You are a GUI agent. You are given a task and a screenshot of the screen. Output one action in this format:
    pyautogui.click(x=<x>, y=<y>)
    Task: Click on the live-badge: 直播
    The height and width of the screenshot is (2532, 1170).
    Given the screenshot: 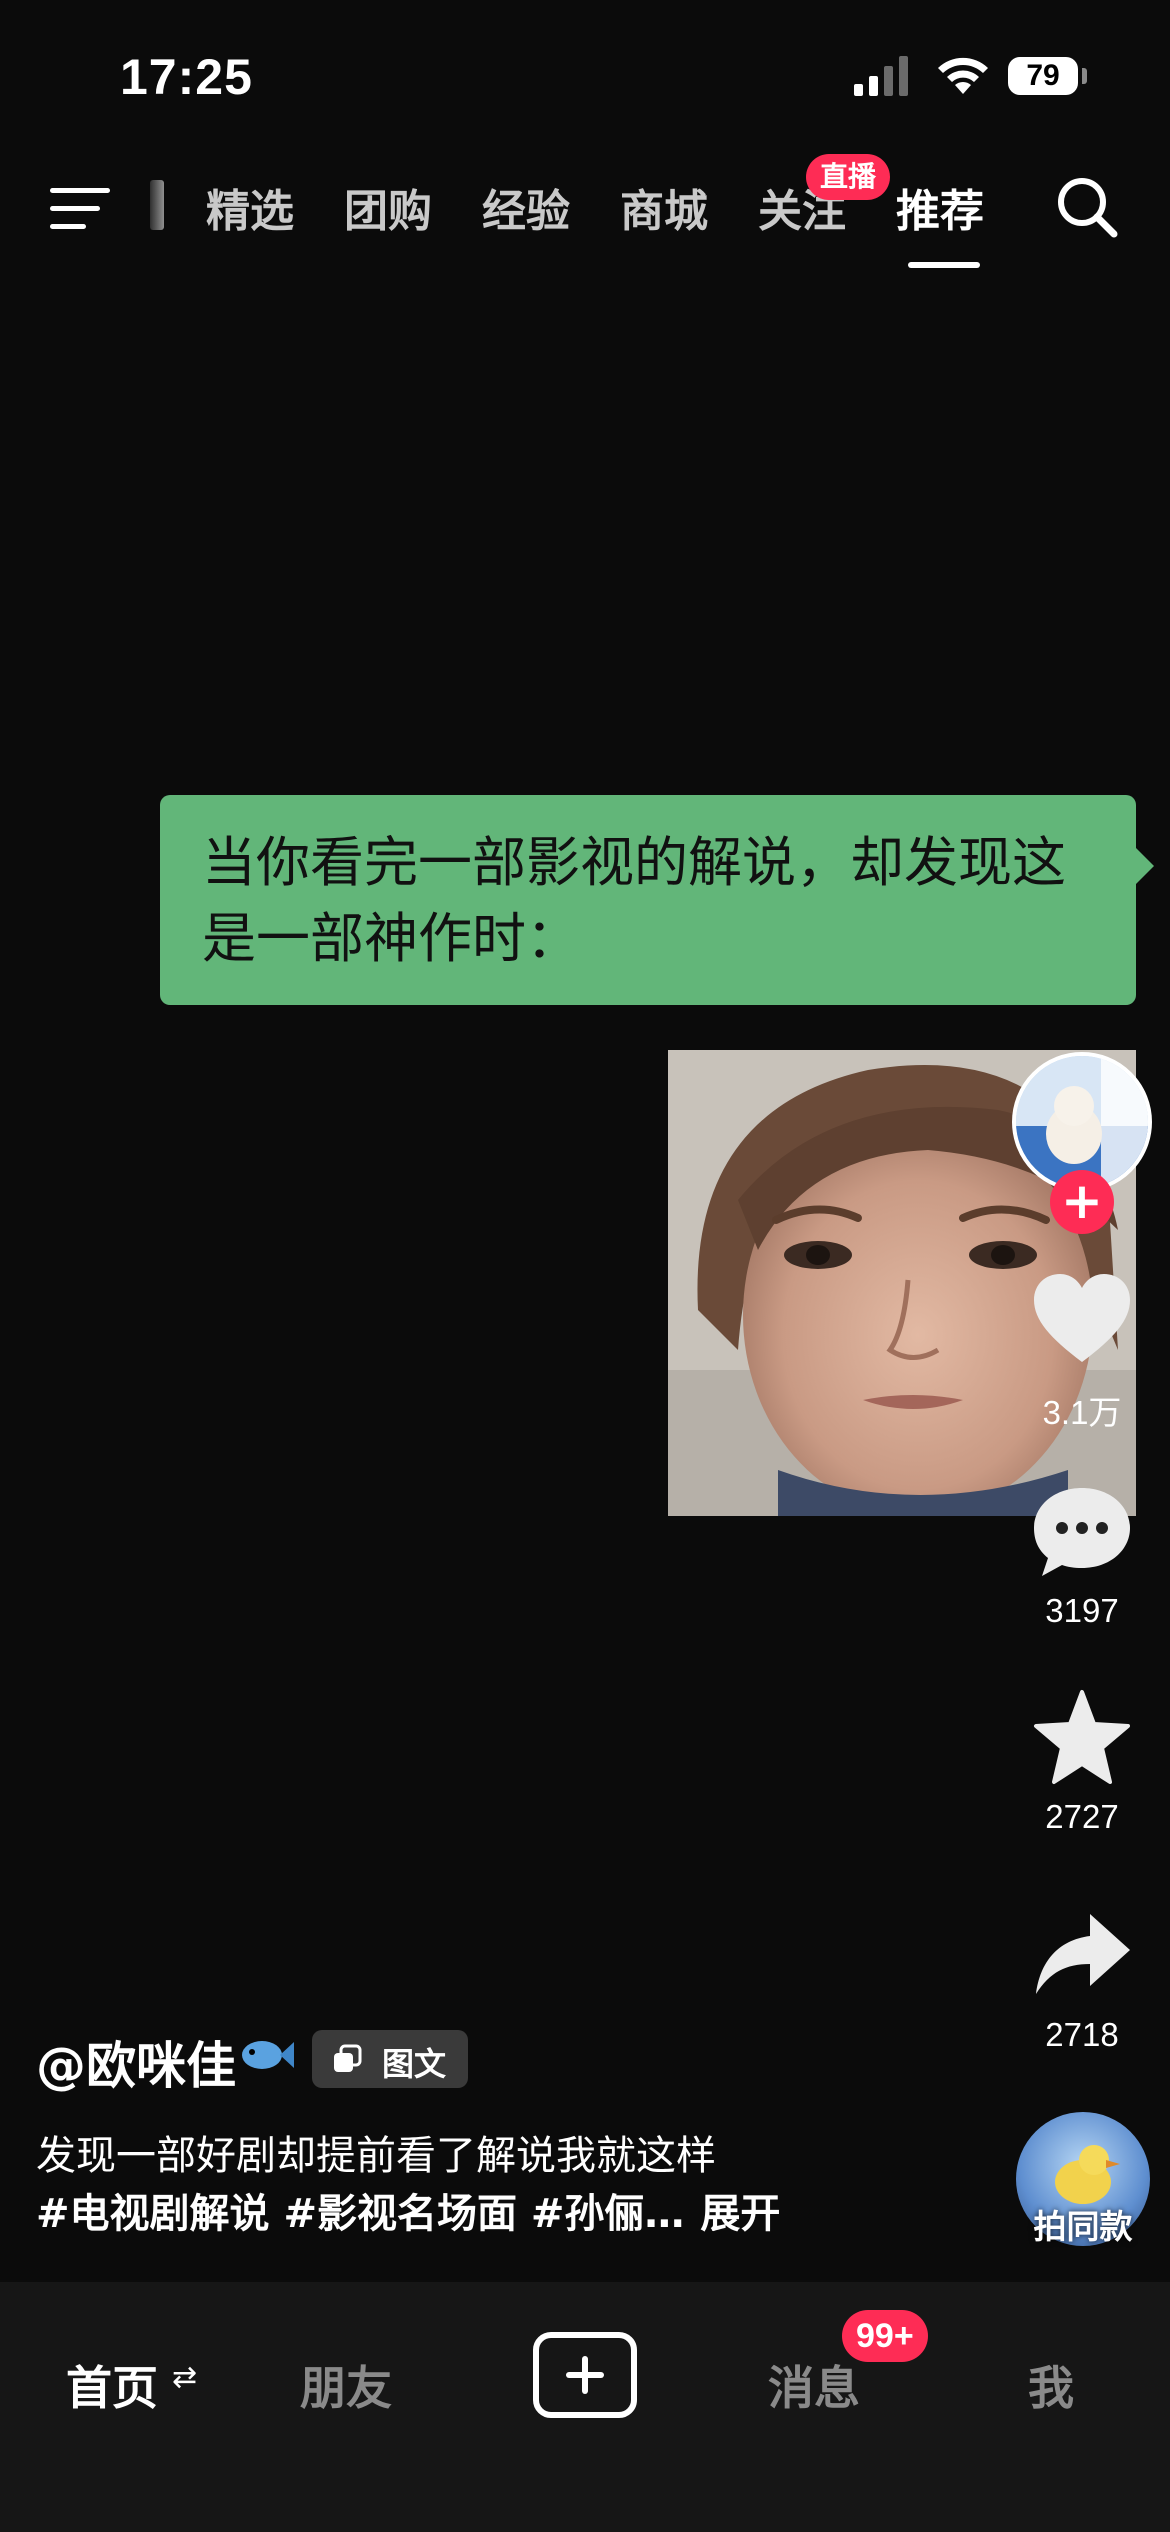 What is the action you would take?
    pyautogui.click(x=848, y=177)
    